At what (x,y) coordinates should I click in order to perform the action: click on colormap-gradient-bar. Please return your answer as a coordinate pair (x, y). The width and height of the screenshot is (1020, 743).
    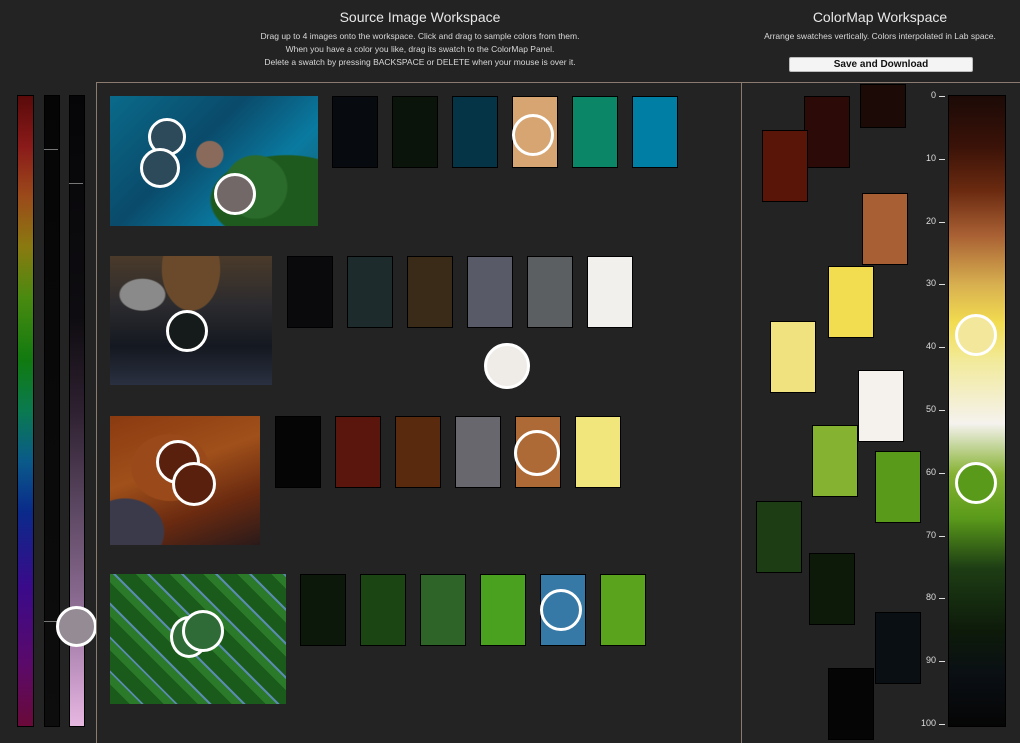
    Looking at the image, I should click on (977, 411).